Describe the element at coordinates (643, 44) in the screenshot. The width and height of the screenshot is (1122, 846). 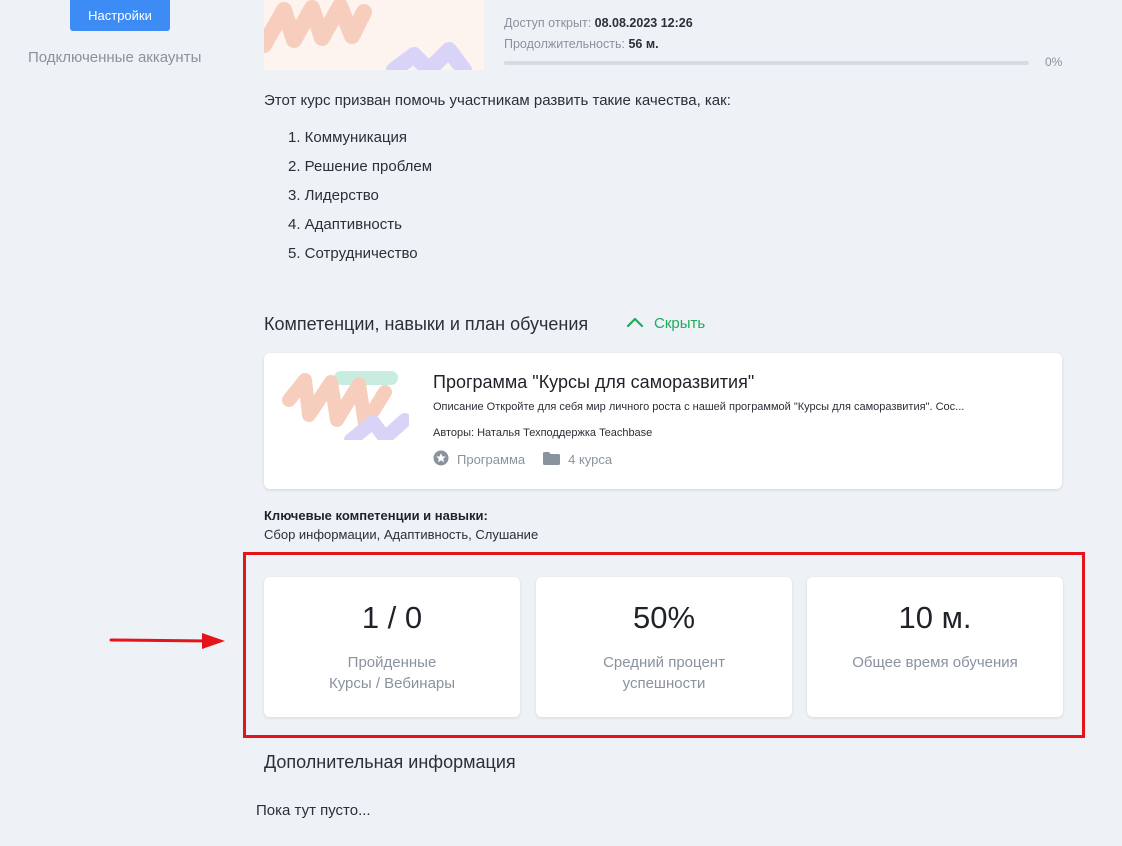
I see `duration-value: 56 м.` at that location.